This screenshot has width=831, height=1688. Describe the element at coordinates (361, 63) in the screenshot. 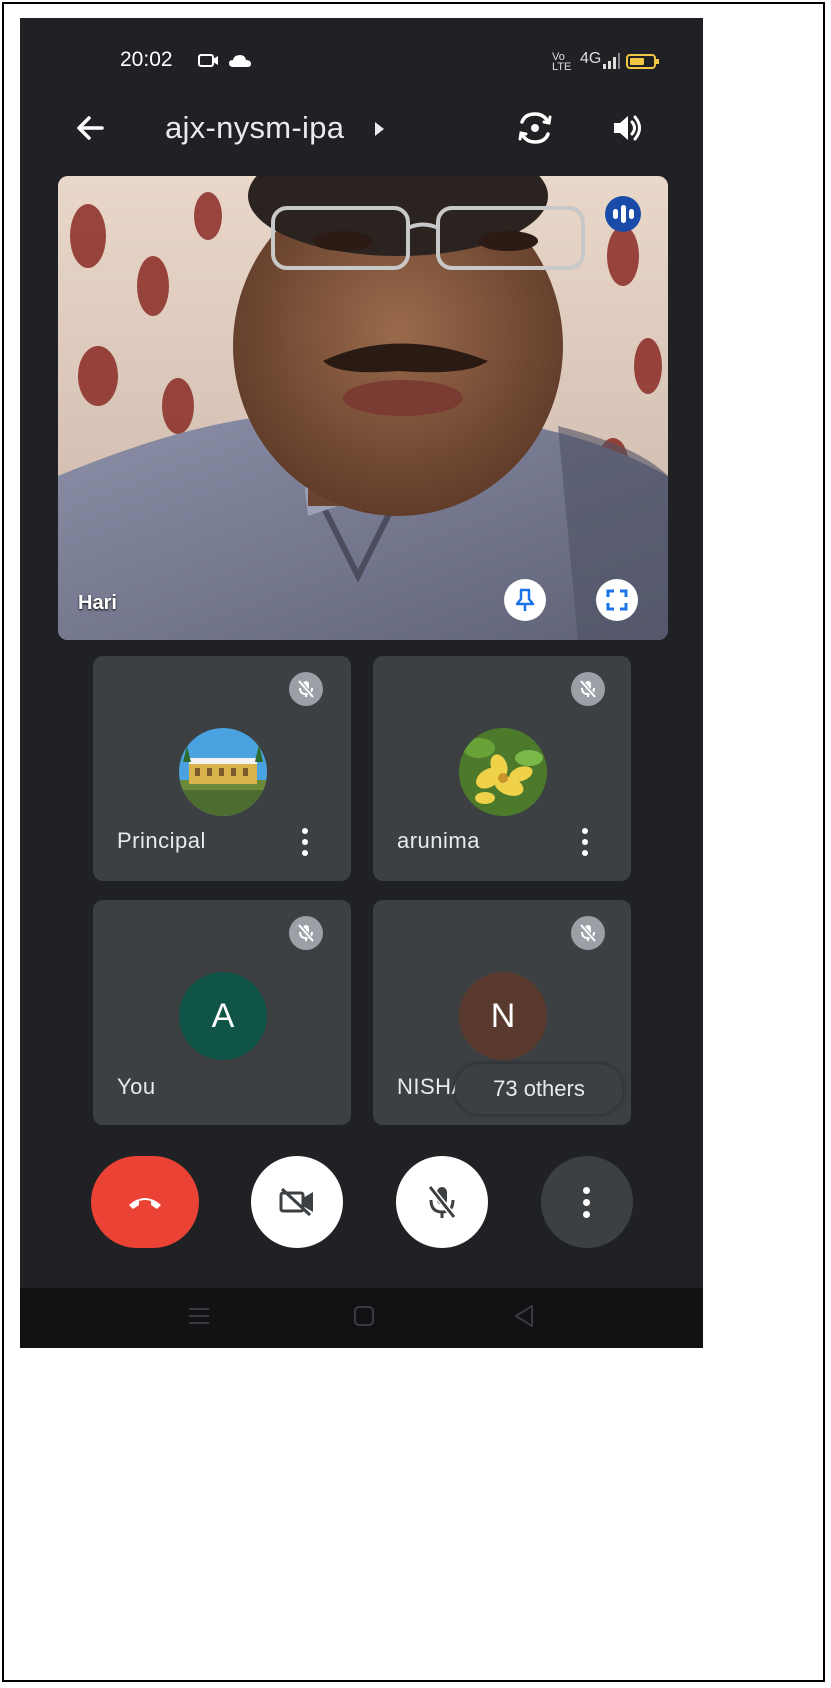

I see `status-bar: 20:02 Vo LTE 4G` at that location.